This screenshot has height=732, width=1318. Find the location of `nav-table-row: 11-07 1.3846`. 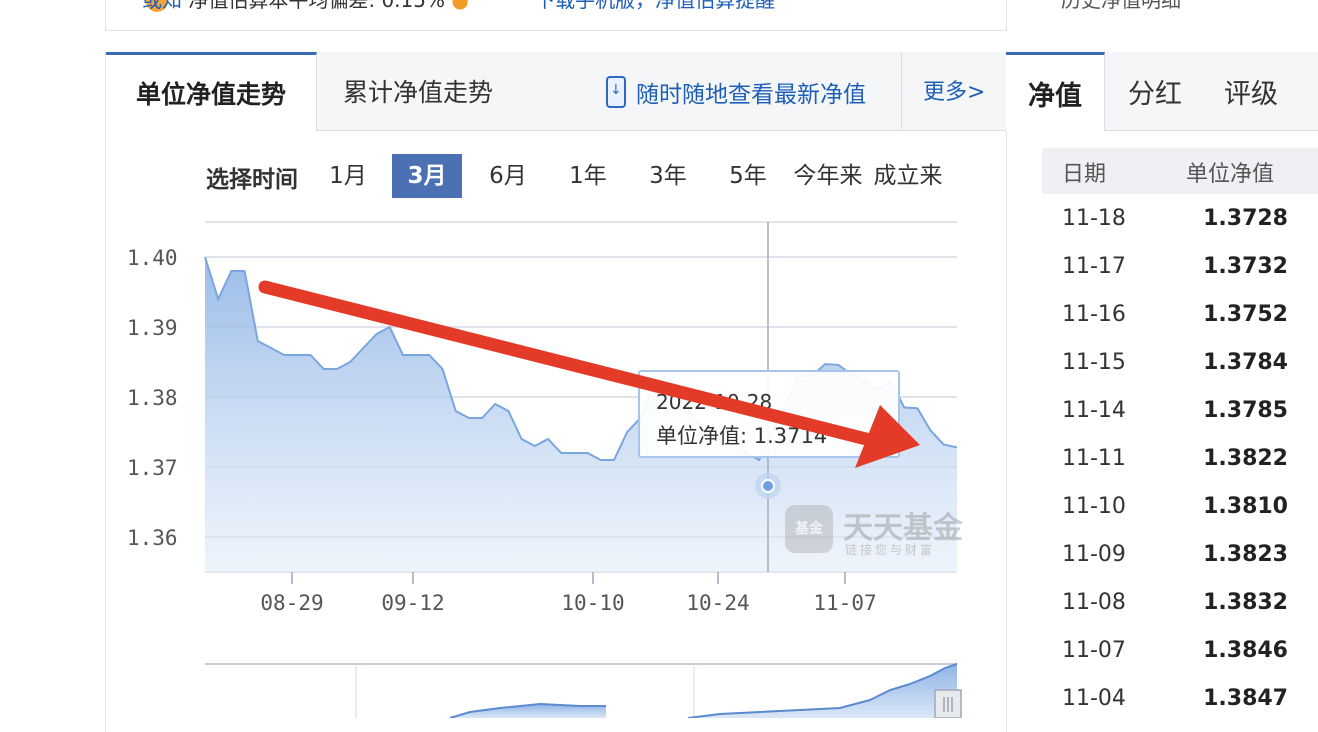

nav-table-row: 11-07 1.3846 is located at coordinates (1180, 652).